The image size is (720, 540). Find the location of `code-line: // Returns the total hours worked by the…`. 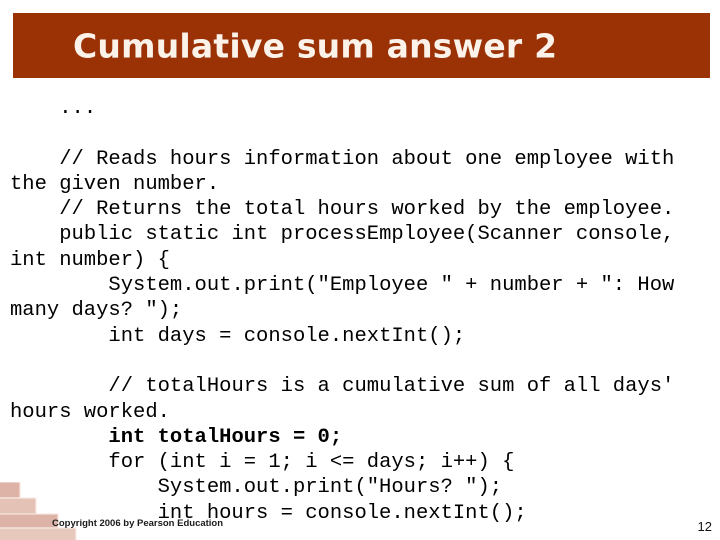

code-line: // Returns the total hours worked by the… is located at coordinates (342, 210).